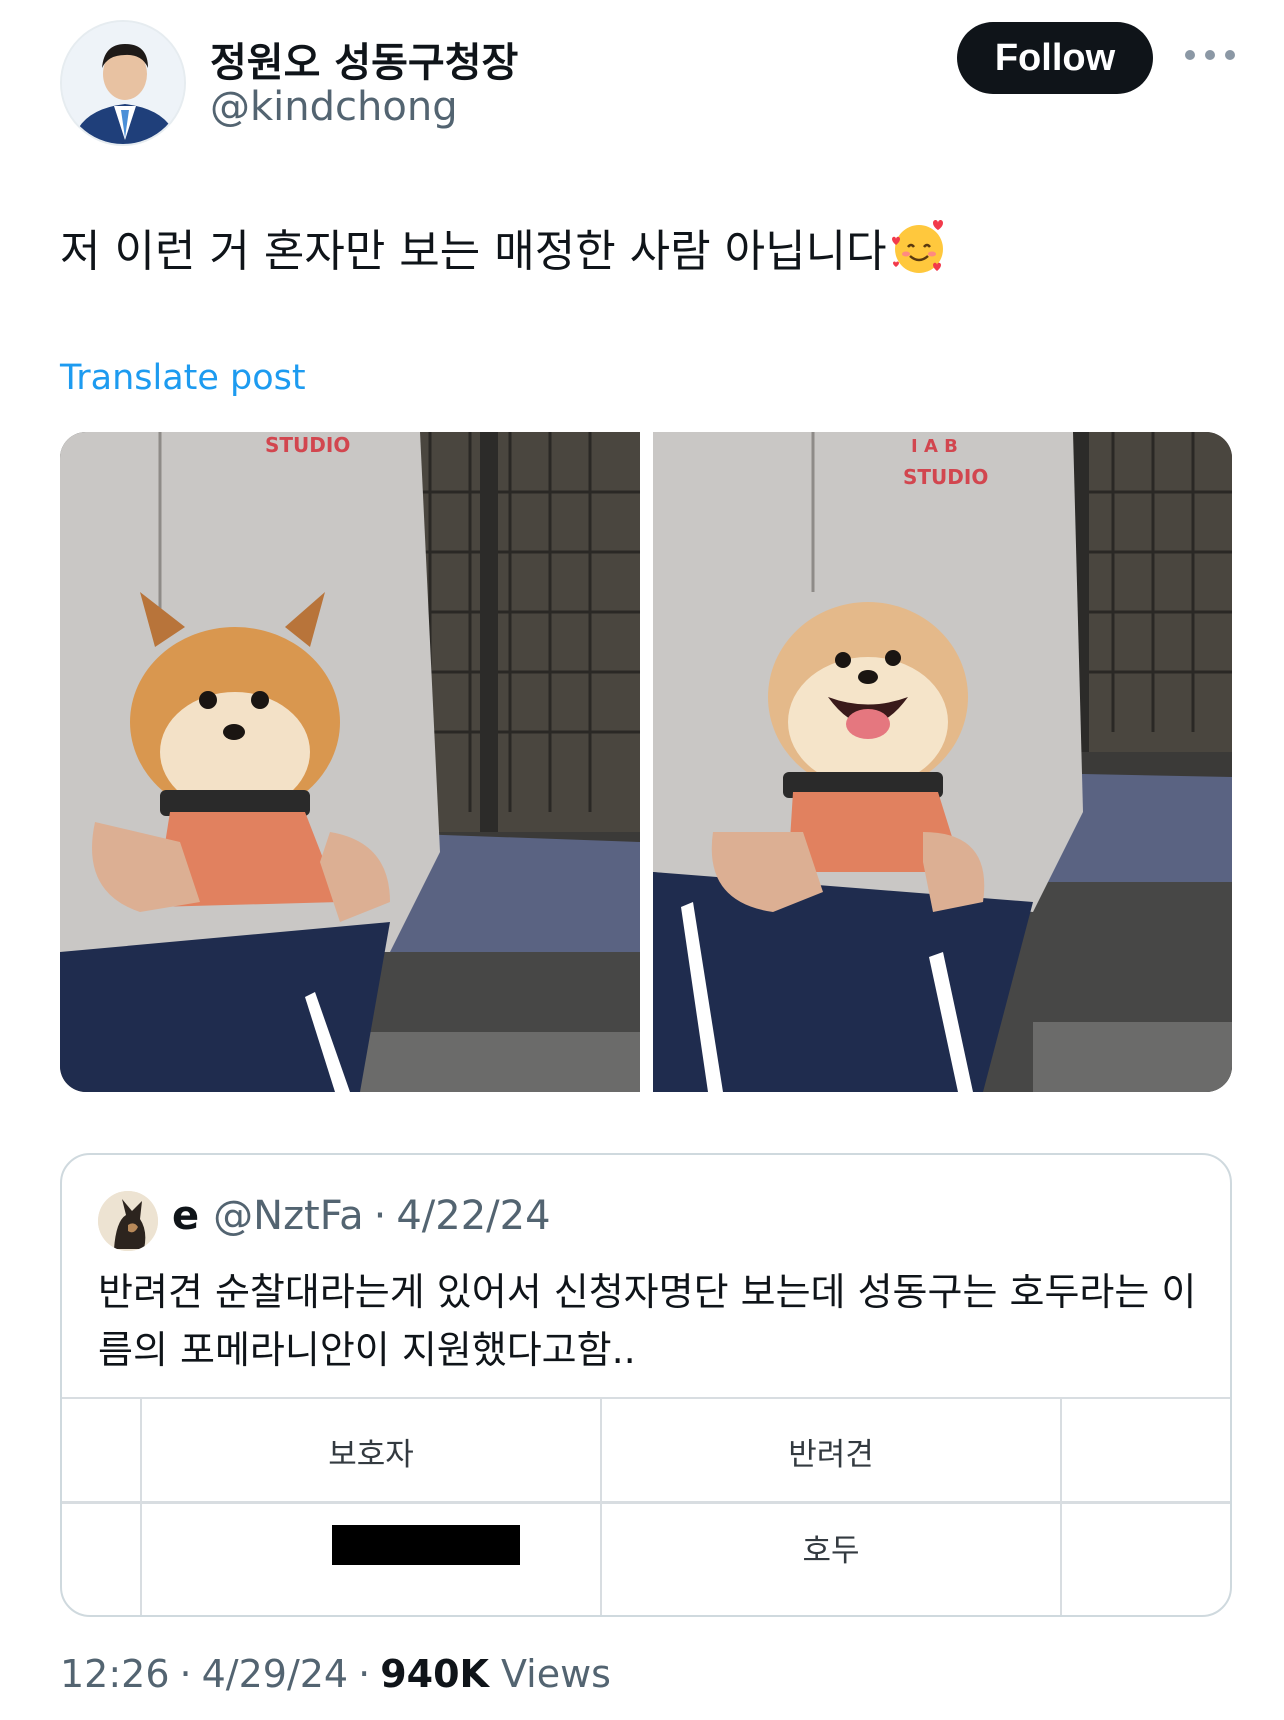  Describe the element at coordinates (646, 1506) in the screenshot. I see `roster-table-image: 보호자 반려견 호두` at that location.